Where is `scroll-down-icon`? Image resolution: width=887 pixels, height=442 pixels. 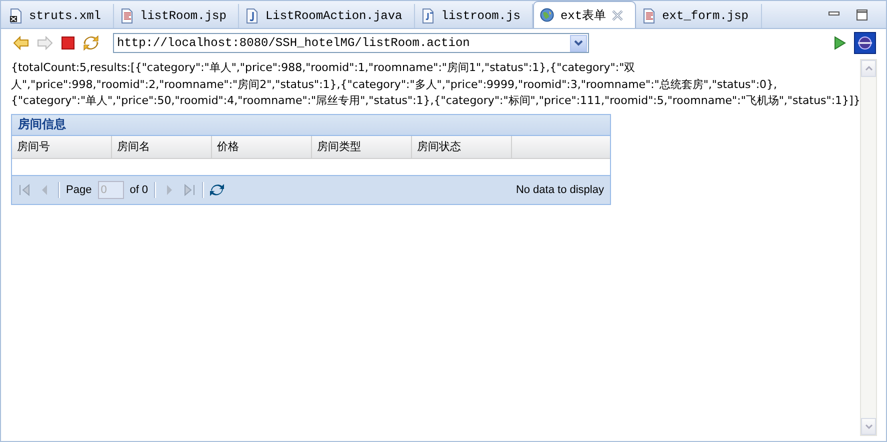
scroll-down-icon is located at coordinates (868, 426).